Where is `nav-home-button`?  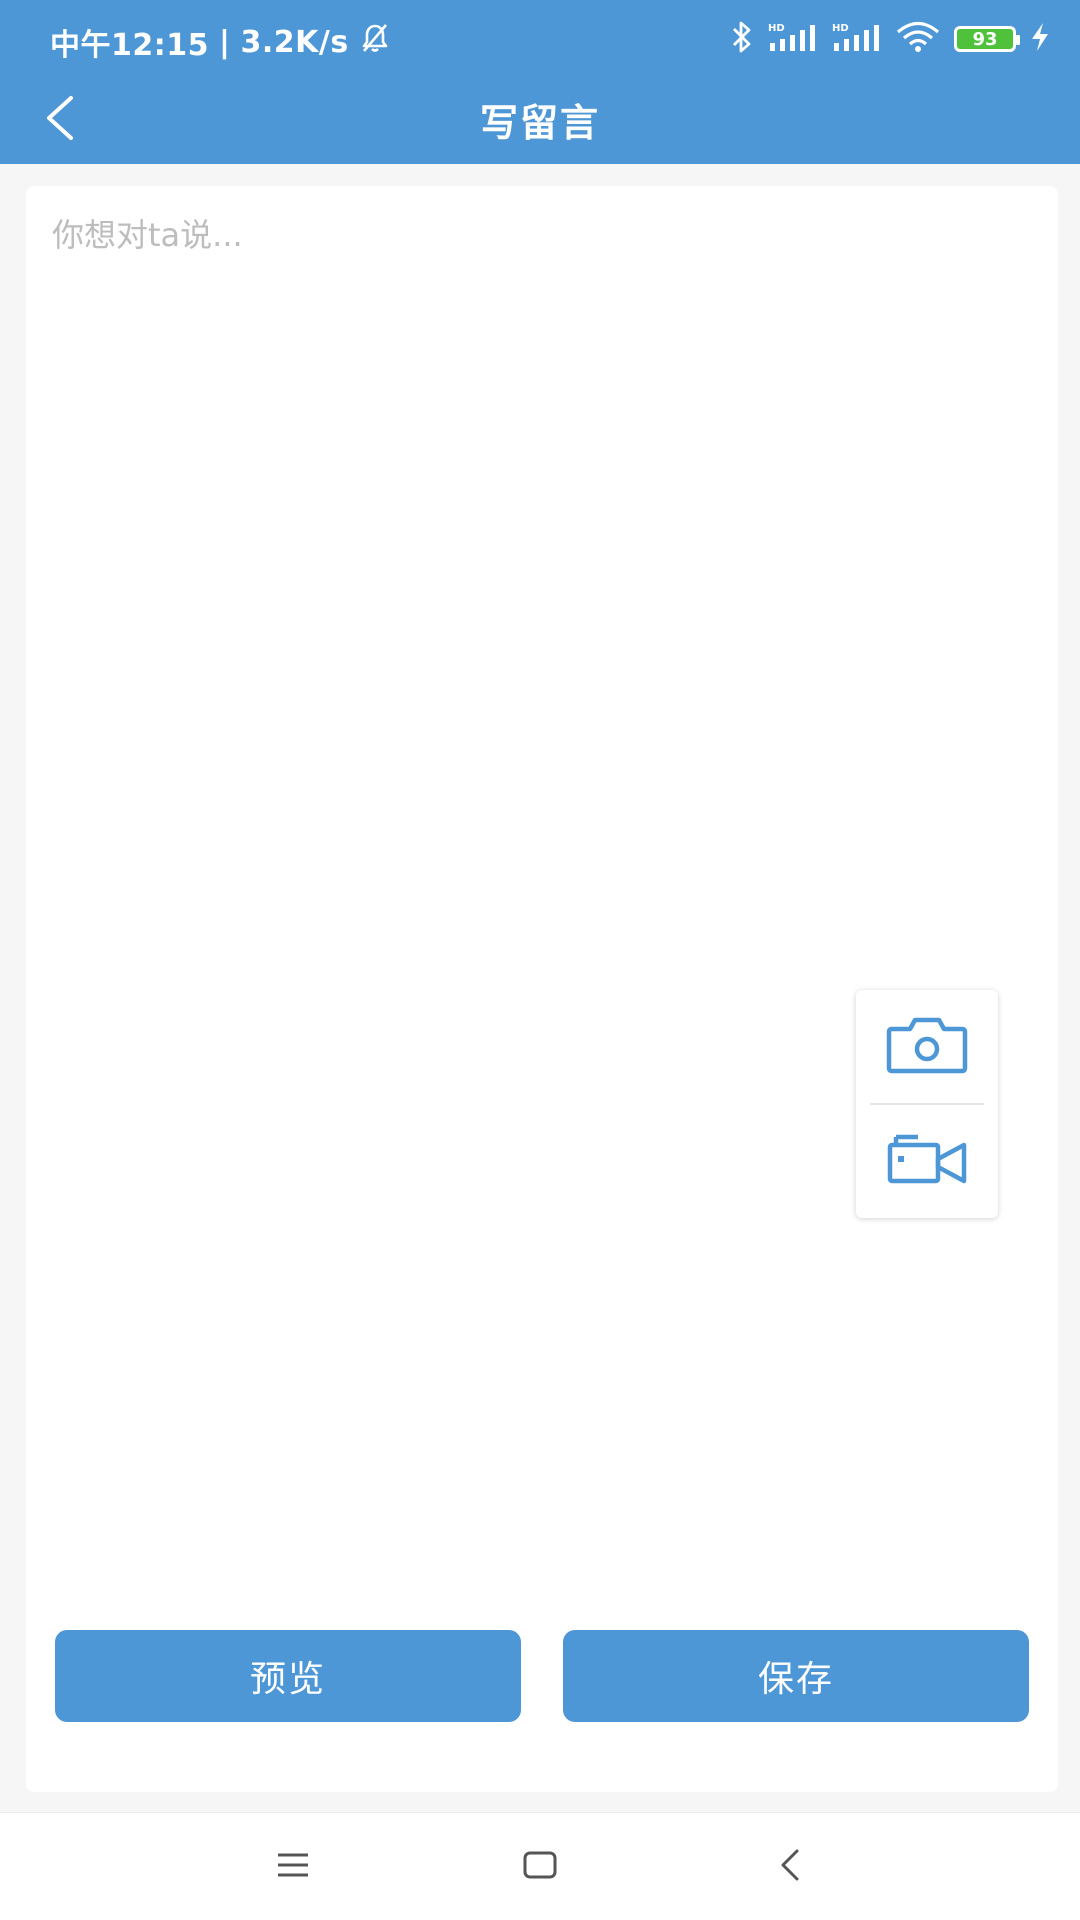
nav-home-button is located at coordinates (540, 1867).